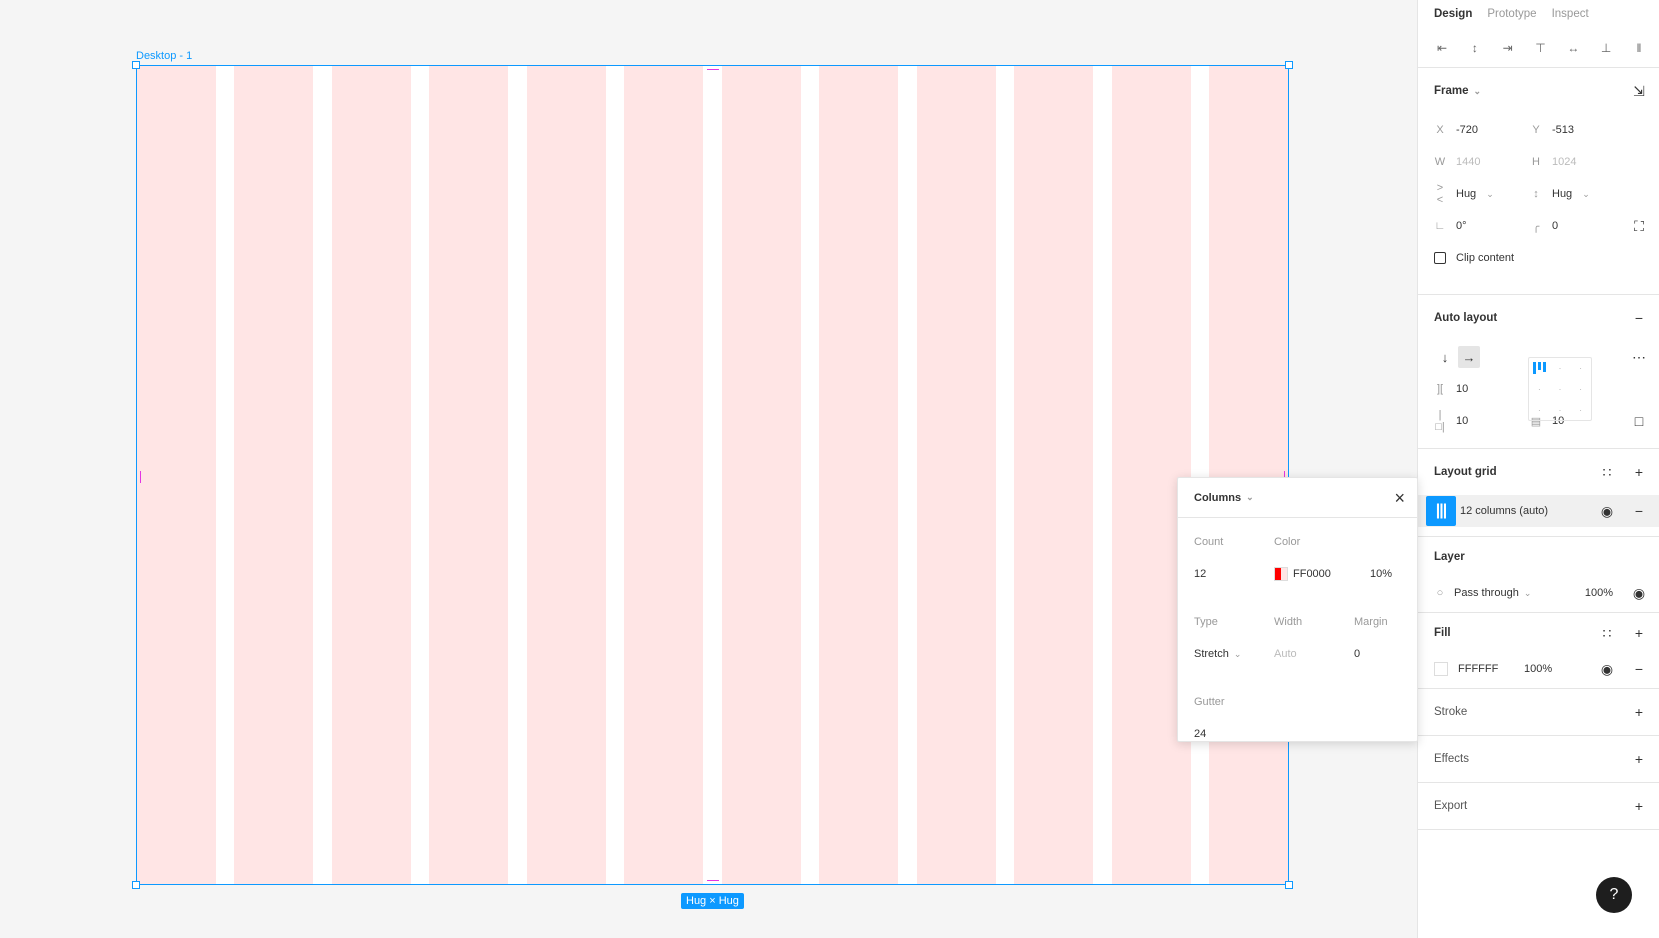  What do you see at coordinates (1606, 48) in the screenshot?
I see `align-bottom-icon: ⊥` at bounding box center [1606, 48].